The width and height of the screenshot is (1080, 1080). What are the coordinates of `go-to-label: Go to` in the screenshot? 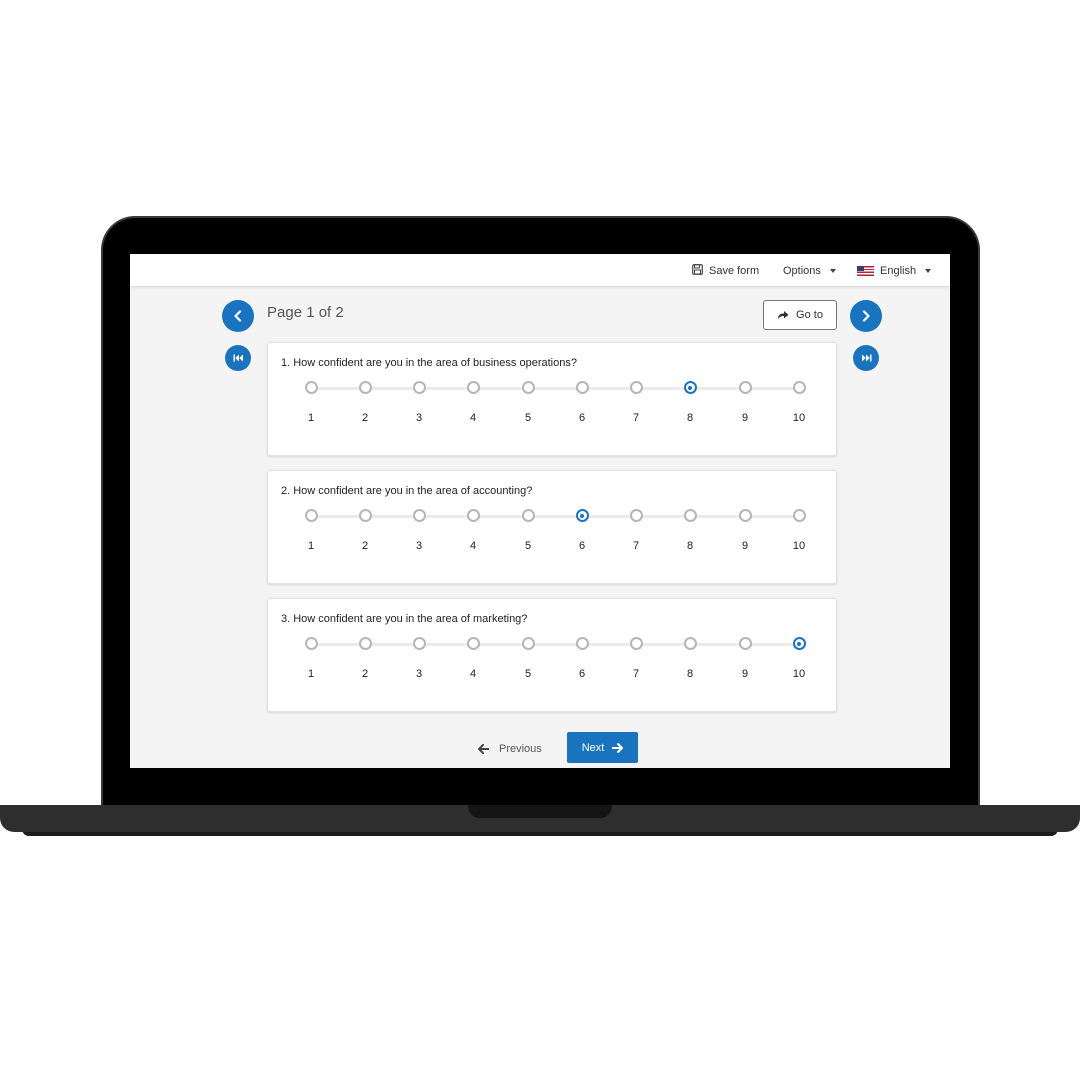 It's located at (809, 315).